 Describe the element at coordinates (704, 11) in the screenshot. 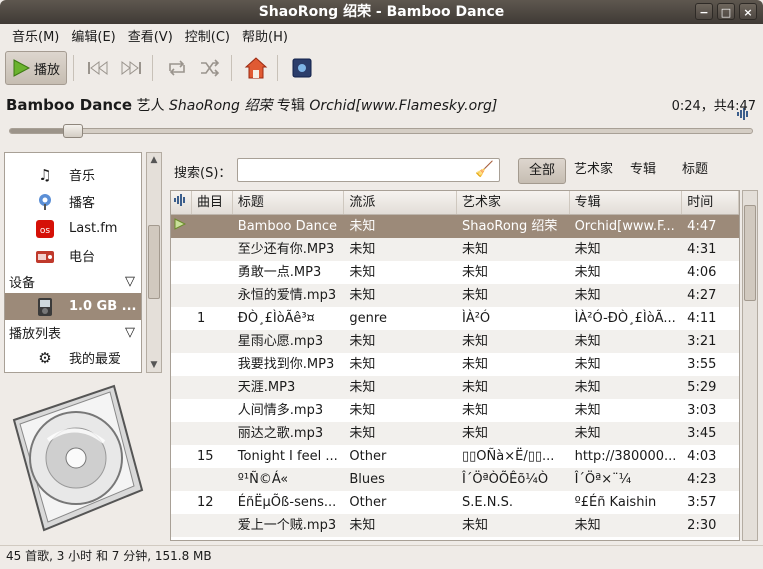

I see `minimize-button: −` at that location.